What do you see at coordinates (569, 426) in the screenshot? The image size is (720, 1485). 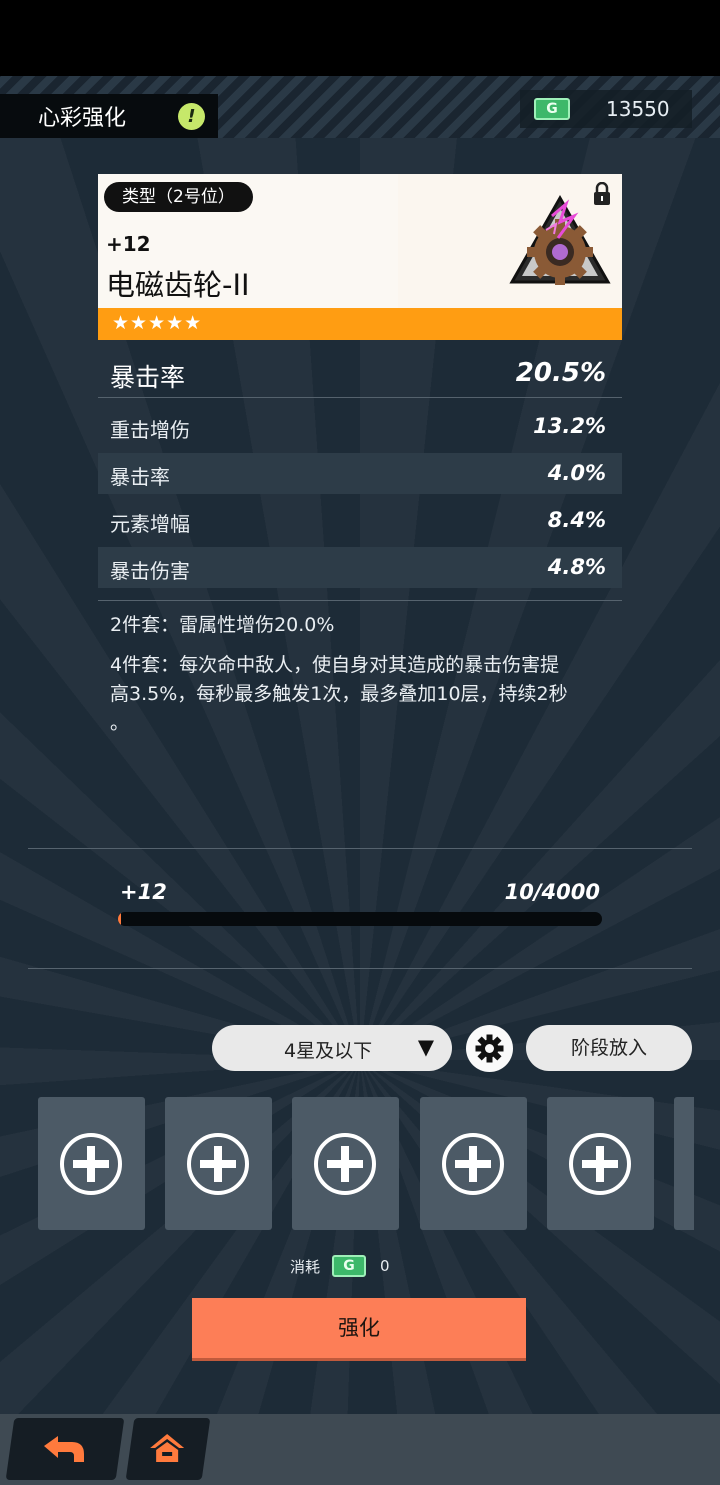 I see `sub-stat-value: 13.2%` at bounding box center [569, 426].